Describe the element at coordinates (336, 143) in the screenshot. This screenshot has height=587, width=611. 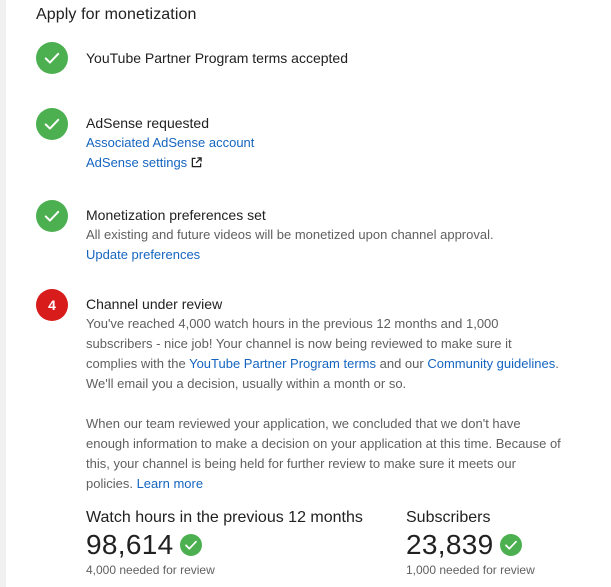
I see `associated-adsense-account-link: Associated AdSense account` at that location.